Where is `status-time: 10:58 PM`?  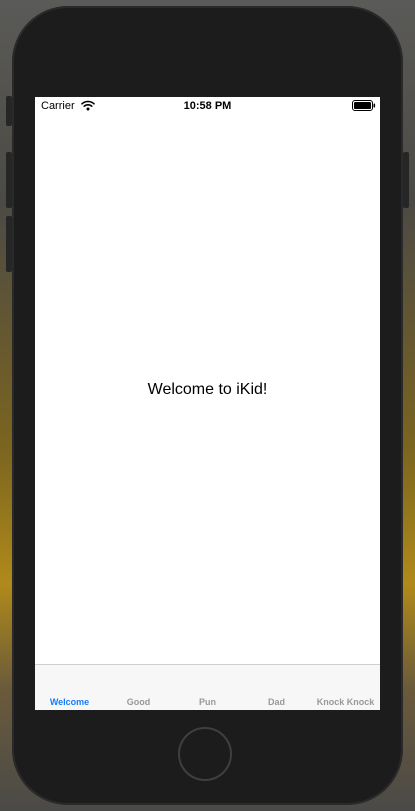
status-time: 10:58 PM is located at coordinates (207, 106).